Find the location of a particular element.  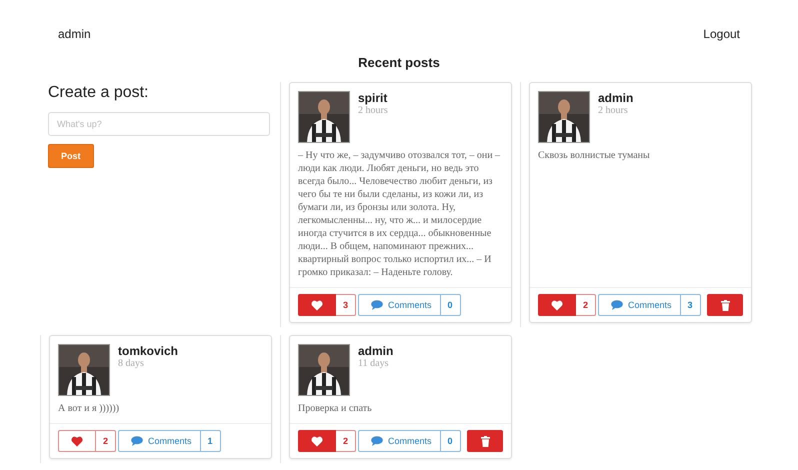

username: admin is located at coordinates (74, 35).